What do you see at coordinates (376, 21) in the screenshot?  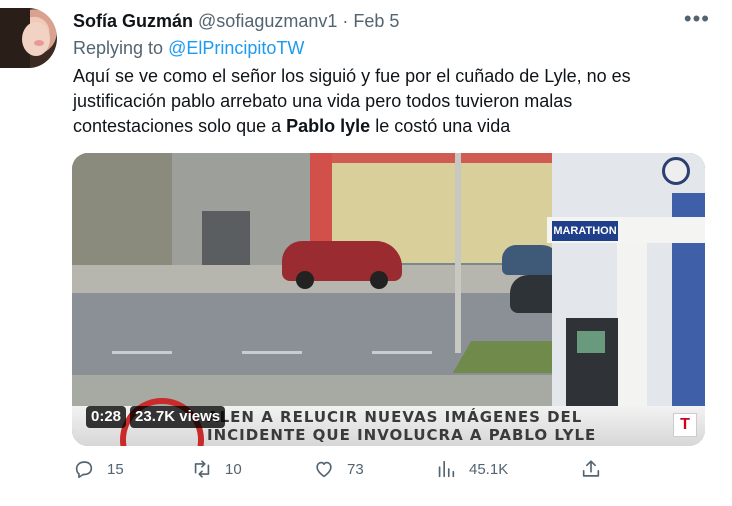 I see `tweet-date: Feb 5` at bounding box center [376, 21].